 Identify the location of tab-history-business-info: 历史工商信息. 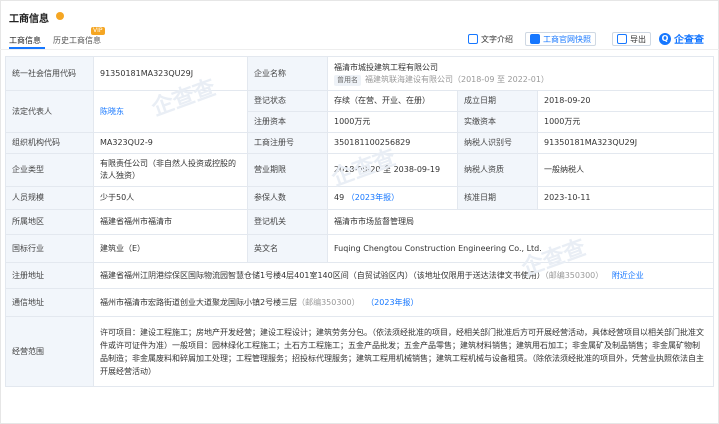
(77, 40).